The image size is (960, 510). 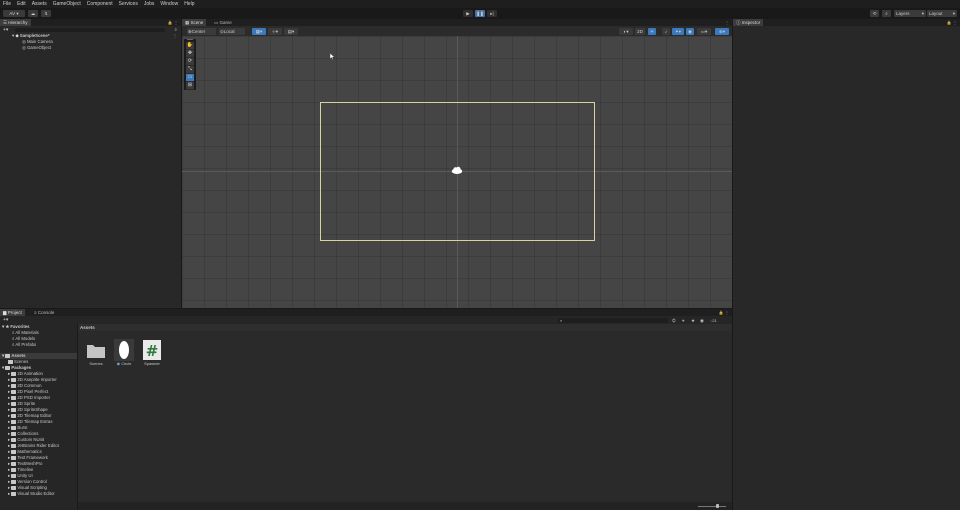 I want to click on asset-label: ◉ Circle, so click(x=124, y=363).